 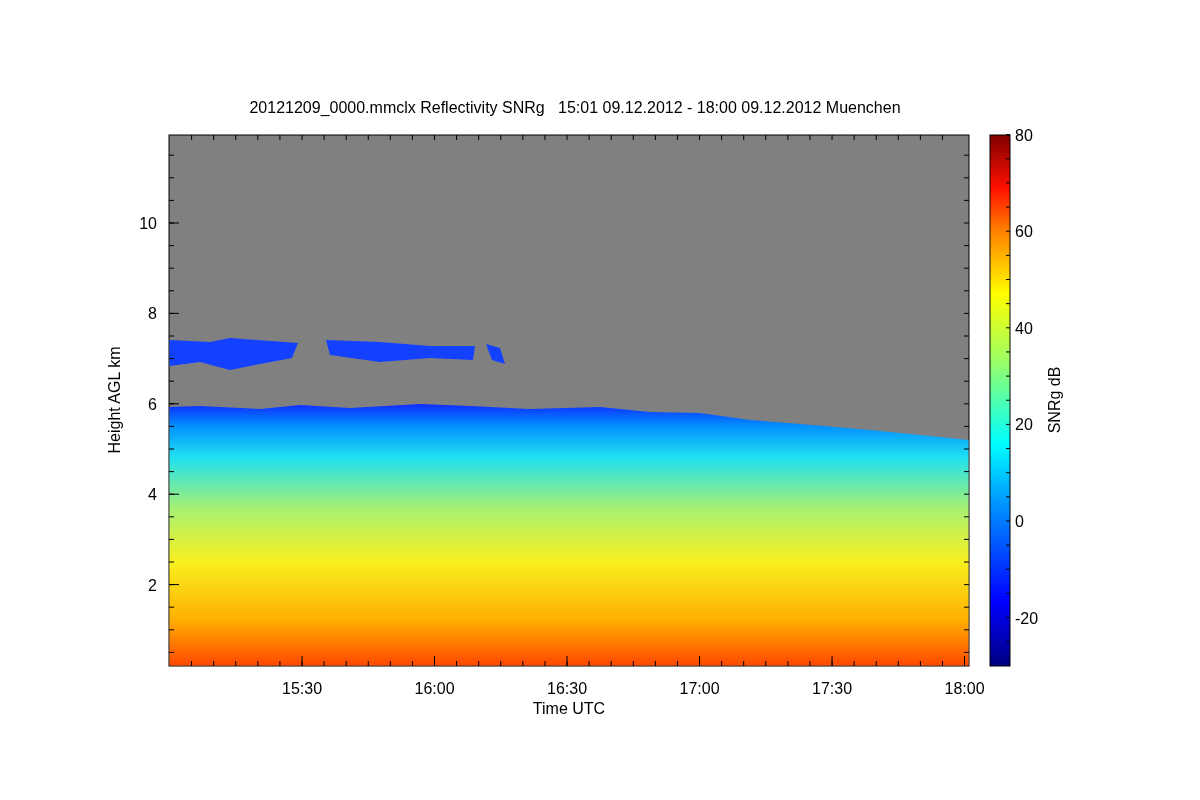 What do you see at coordinates (567, 688) in the screenshot?
I see `x-tick-label: 16:30` at bounding box center [567, 688].